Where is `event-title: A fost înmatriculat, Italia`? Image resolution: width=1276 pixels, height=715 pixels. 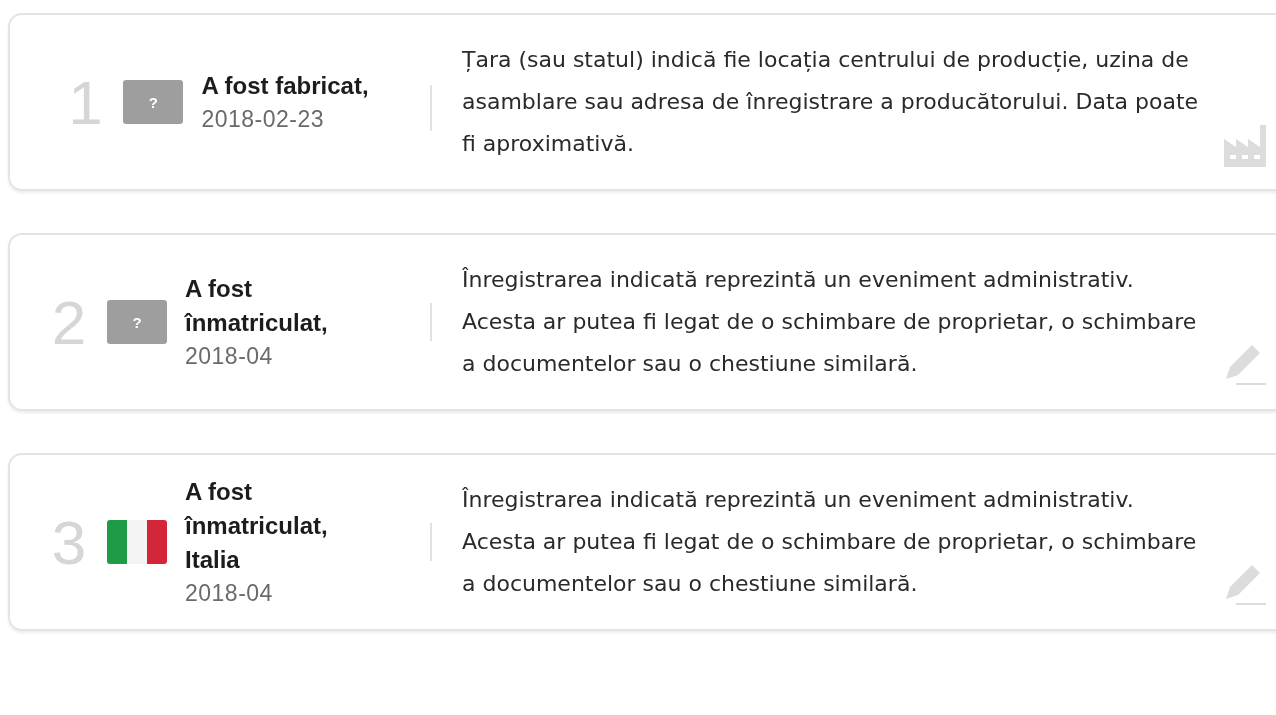 event-title: A fost înmatriculat, Italia is located at coordinates (257, 526).